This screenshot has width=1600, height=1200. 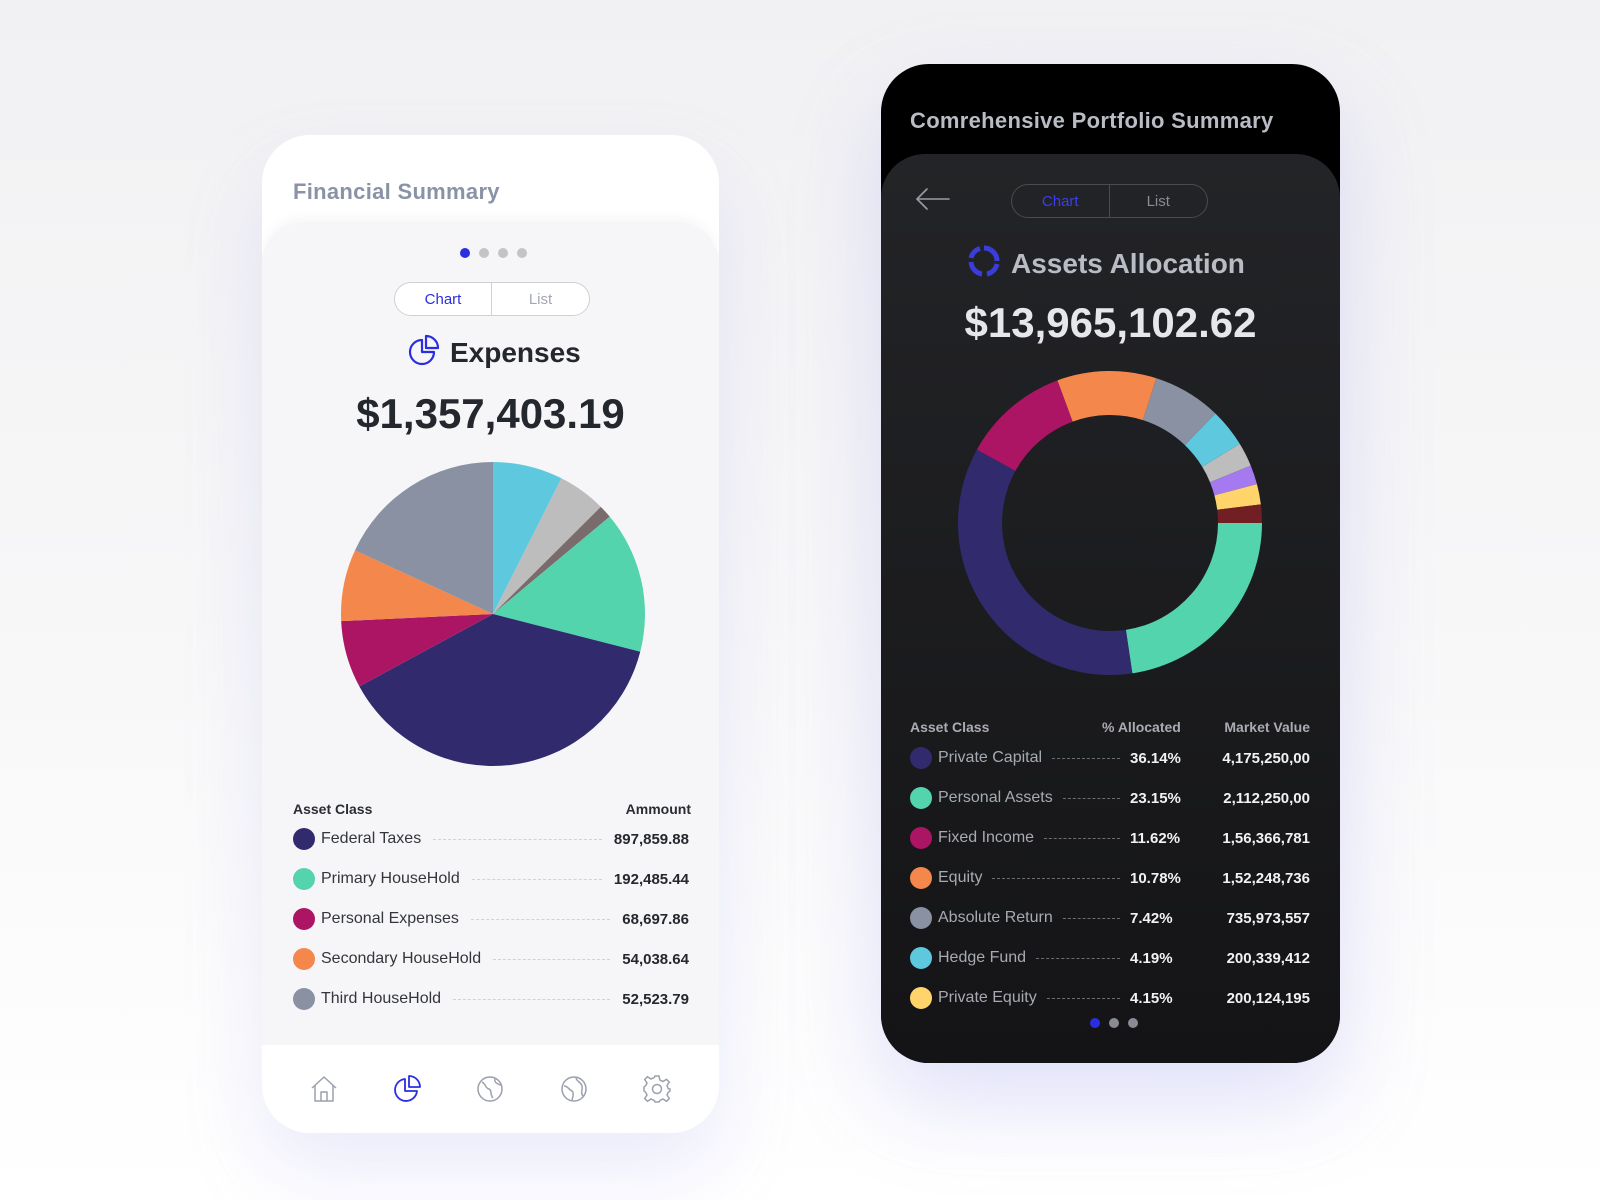 What do you see at coordinates (1266, 878) in the screenshot?
I see `item-market-value: 1,52,248,736` at bounding box center [1266, 878].